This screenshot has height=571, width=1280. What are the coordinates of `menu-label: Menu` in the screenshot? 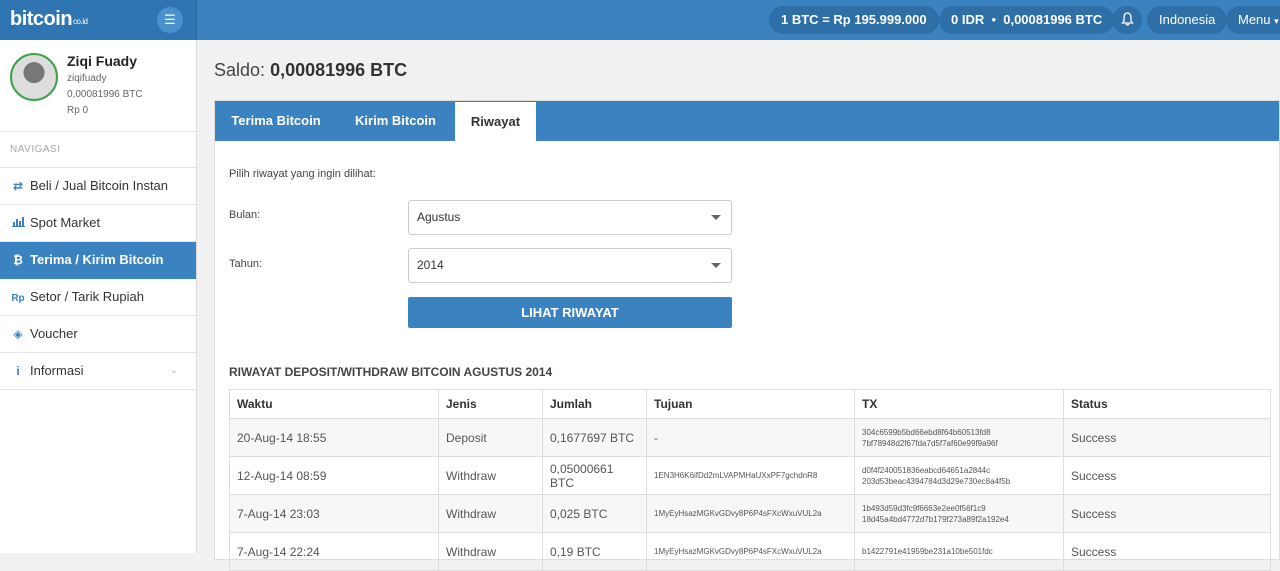 It's located at (1254, 19).